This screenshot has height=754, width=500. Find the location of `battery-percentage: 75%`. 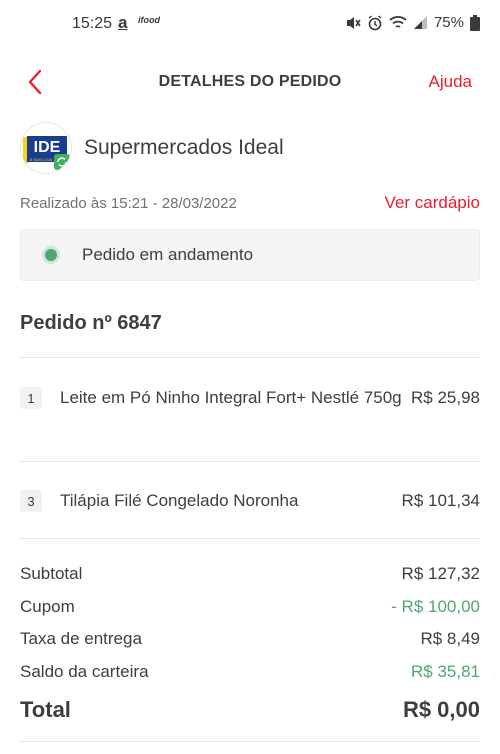

battery-percentage: 75% is located at coordinates (448, 22).